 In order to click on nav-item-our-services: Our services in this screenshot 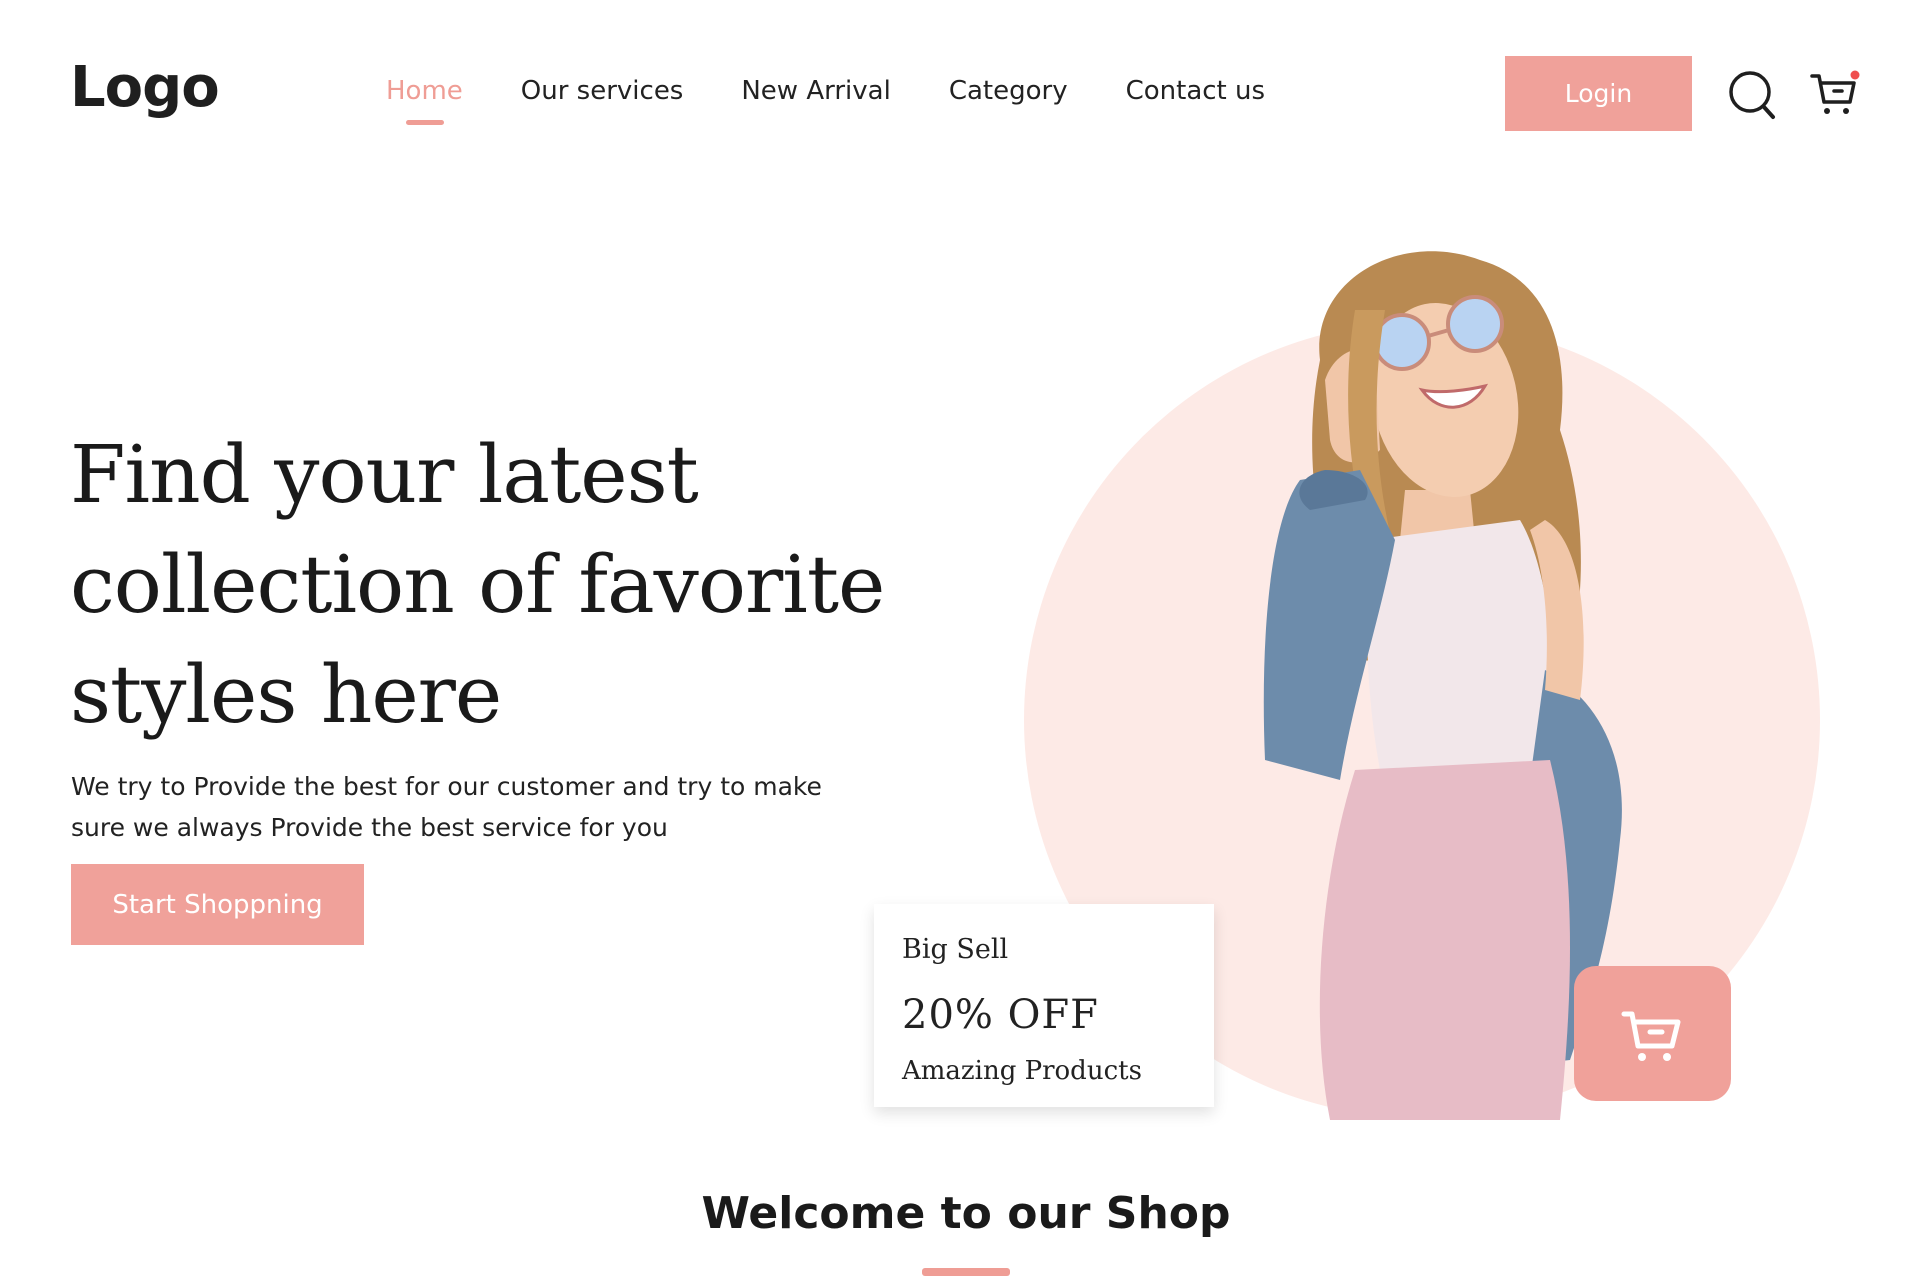, I will do `click(602, 91)`.